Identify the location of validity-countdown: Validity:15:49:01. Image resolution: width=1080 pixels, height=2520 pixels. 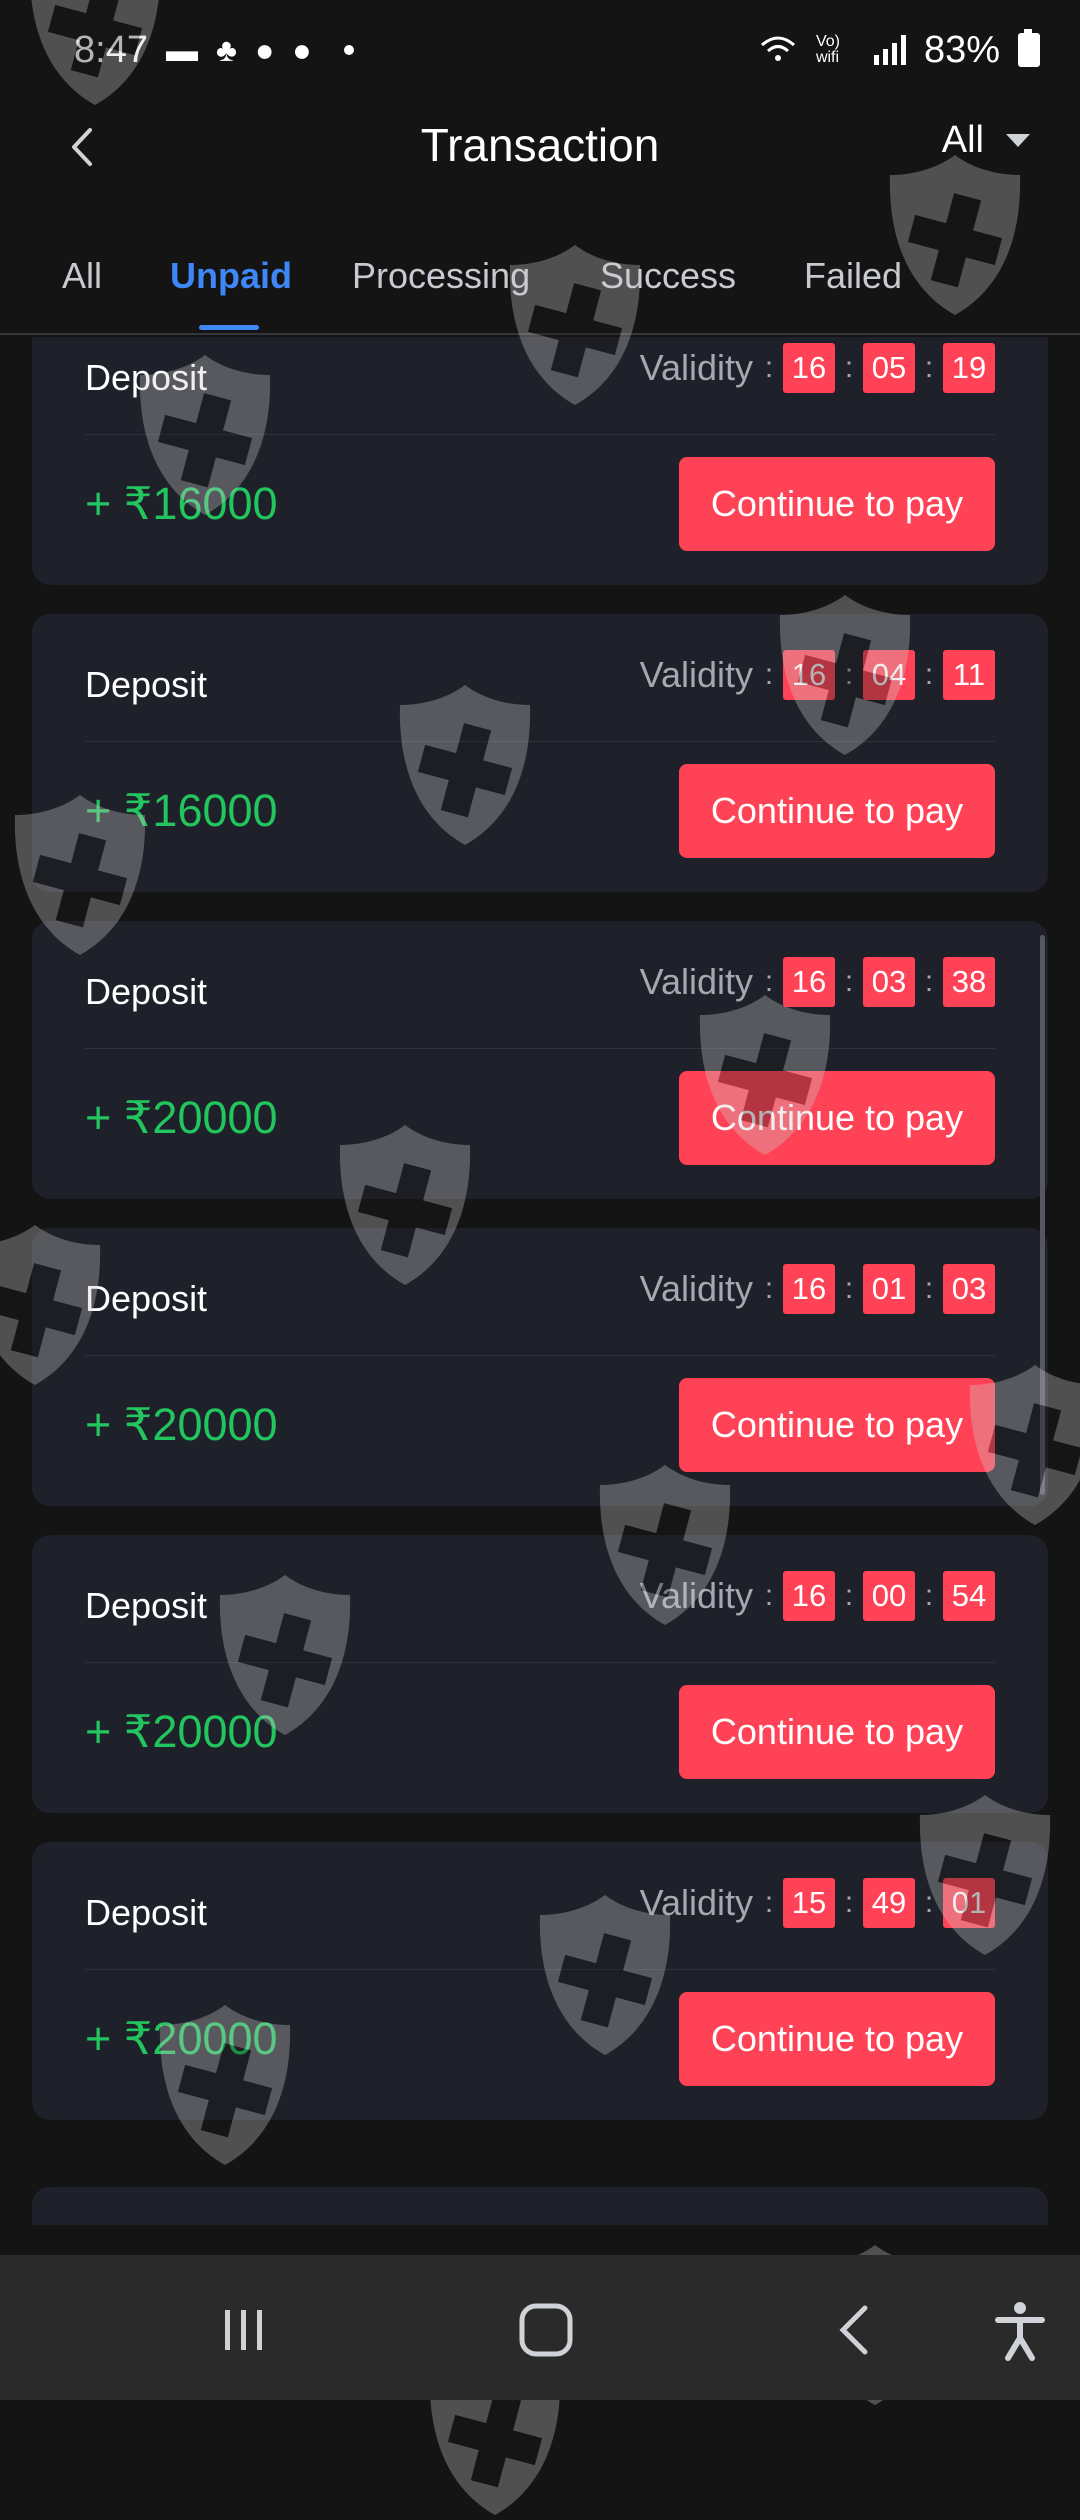
(817, 1903).